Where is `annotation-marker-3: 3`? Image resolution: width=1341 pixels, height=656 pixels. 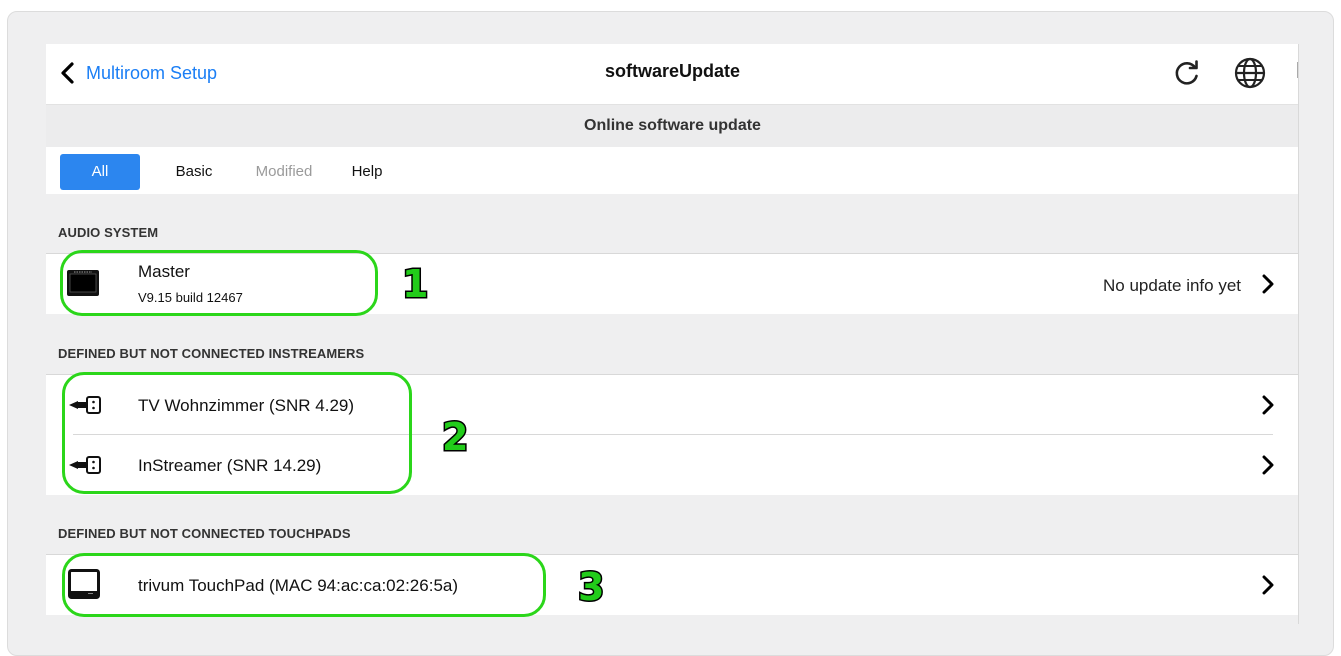
annotation-marker-3: 3 is located at coordinates (591, 587).